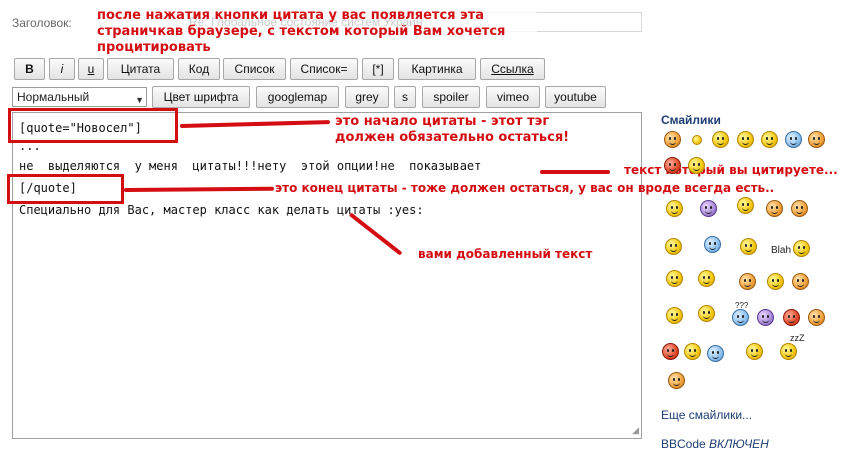  I want to click on smiley-surprised-icon, so click(775, 281).